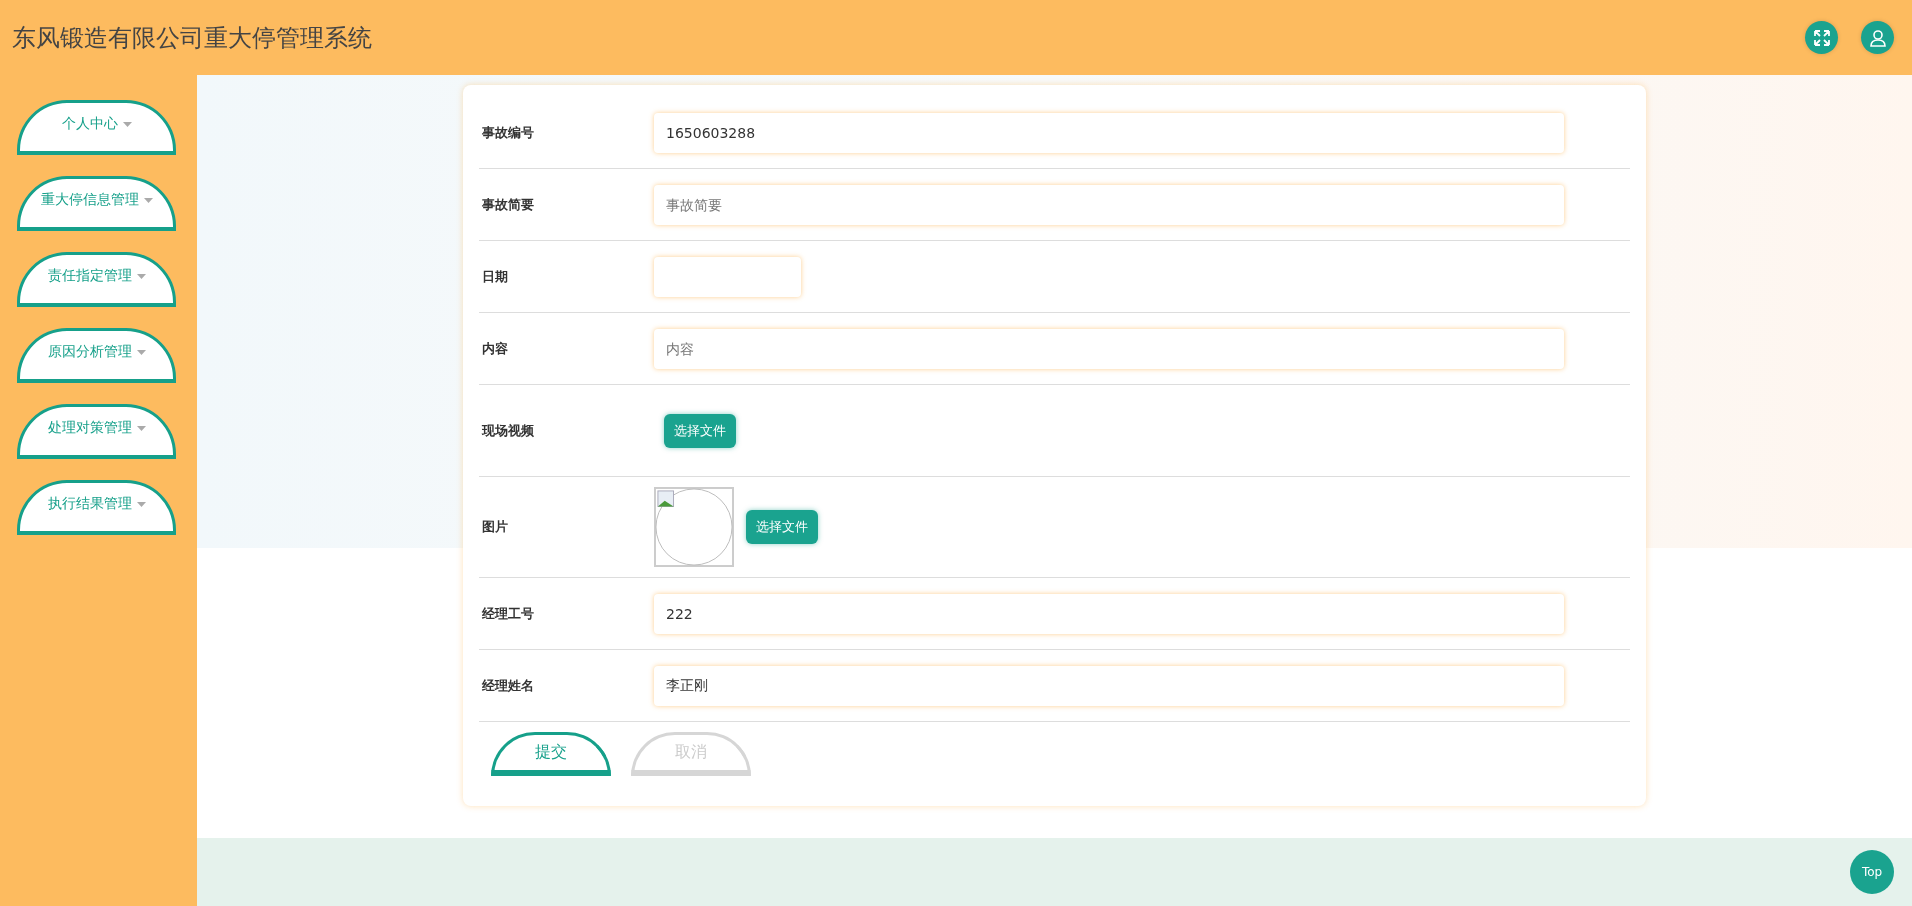 The width and height of the screenshot is (1912, 906). I want to click on sidebar-menu-button: 原因分析管理, so click(96, 355).